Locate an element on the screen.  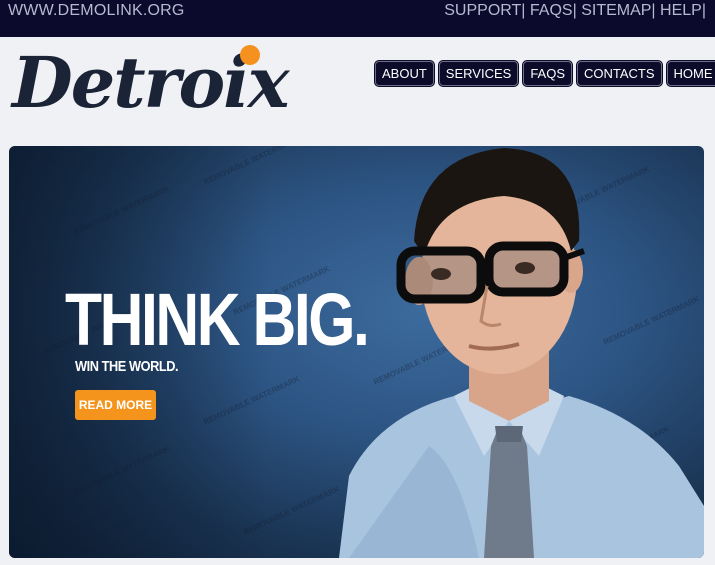
nav-about-button: ABOUT is located at coordinates (404, 73).